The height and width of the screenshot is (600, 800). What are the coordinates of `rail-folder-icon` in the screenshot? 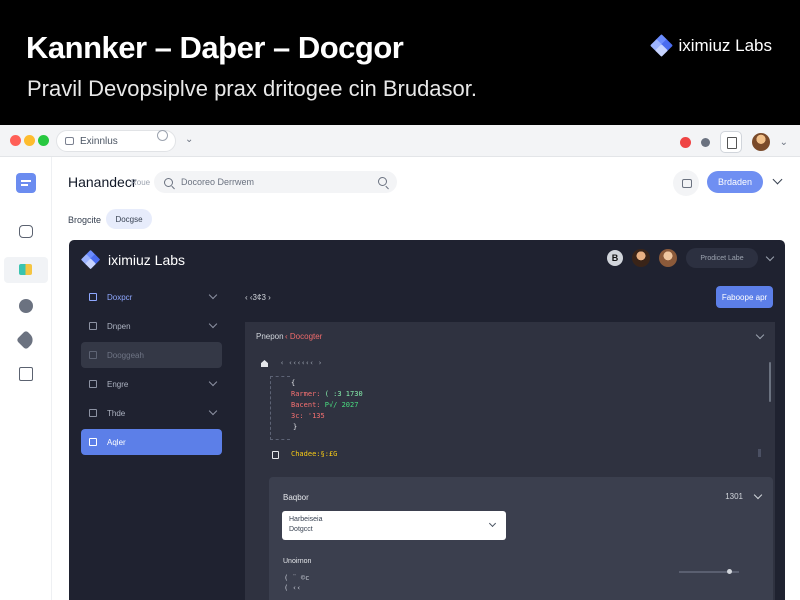 It's located at (26, 231).